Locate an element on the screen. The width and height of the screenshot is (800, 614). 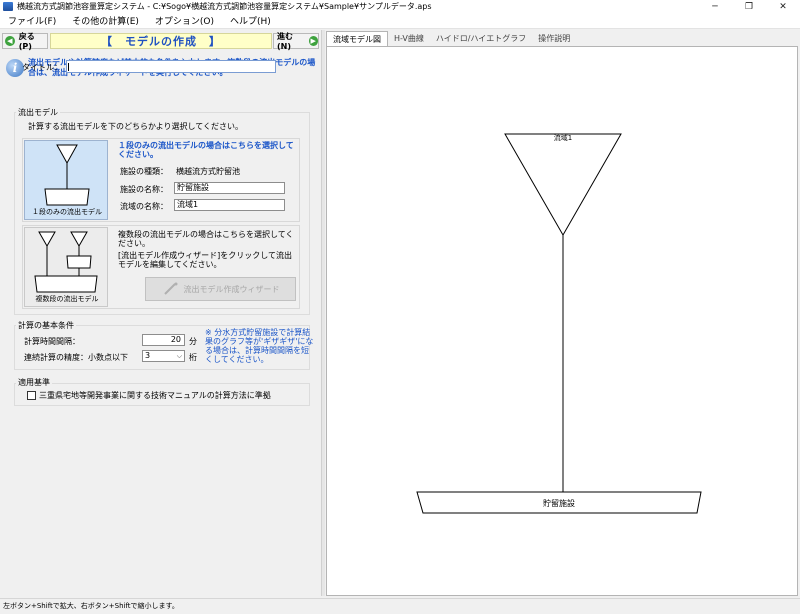
title-field-label: タイトル： is located at coordinates (42, 67).